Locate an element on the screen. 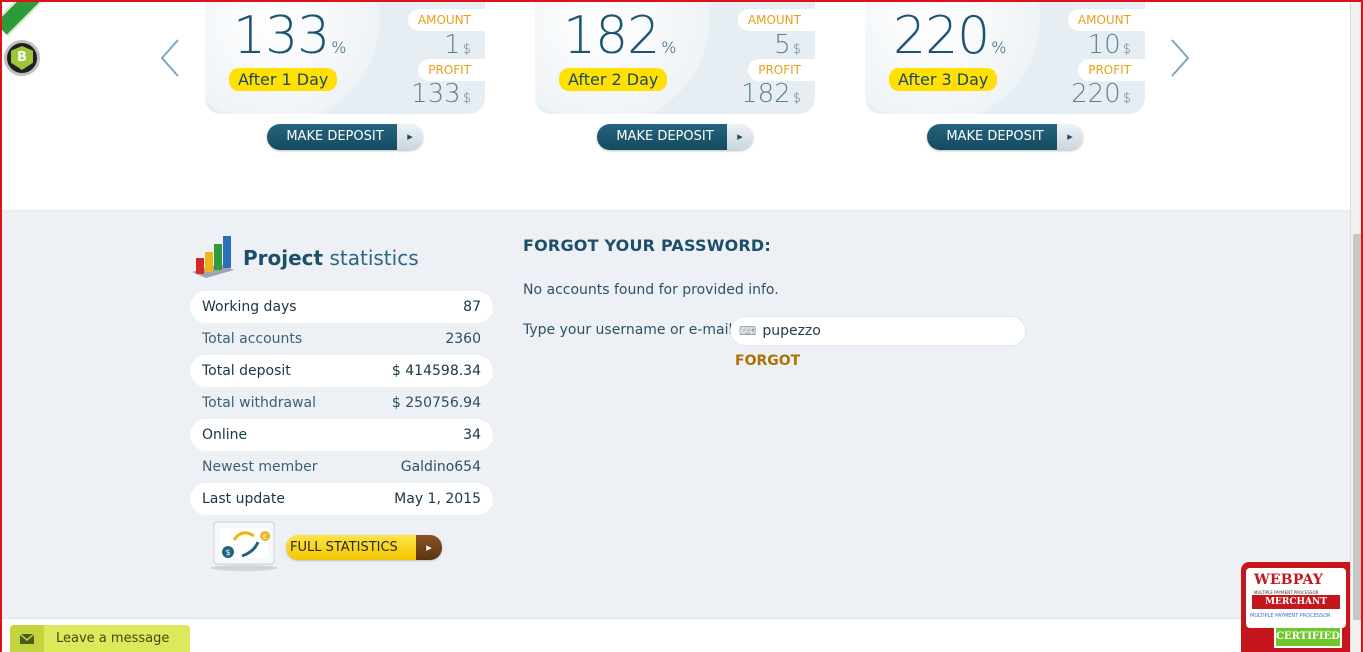 Image resolution: width=1363 pixels, height=652 pixels. forgot-message: No accounts found for provided info. is located at coordinates (651, 290).